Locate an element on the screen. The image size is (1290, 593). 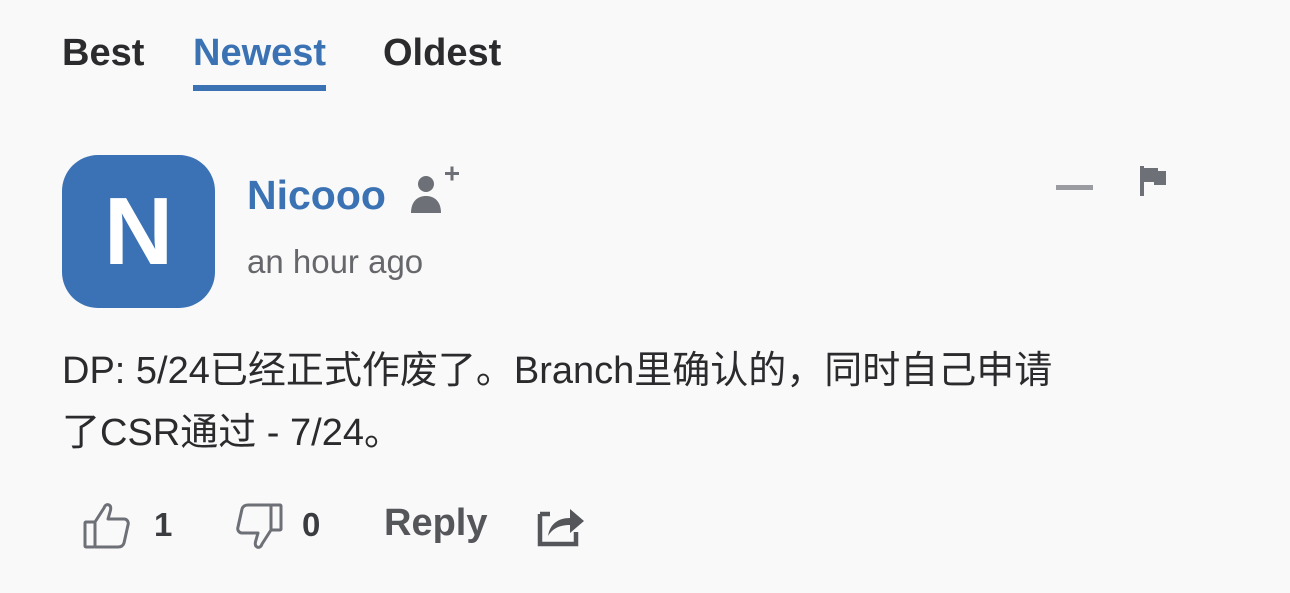
comment-timestamp: an hour ago is located at coordinates (335, 261).